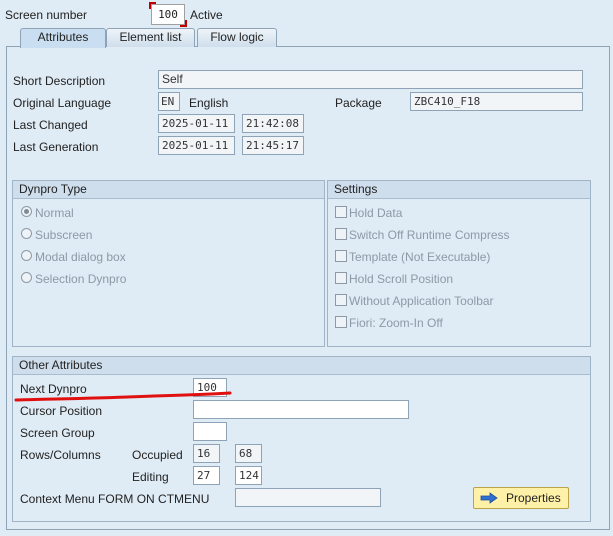  I want to click on editing-label: Editing, so click(150, 477).